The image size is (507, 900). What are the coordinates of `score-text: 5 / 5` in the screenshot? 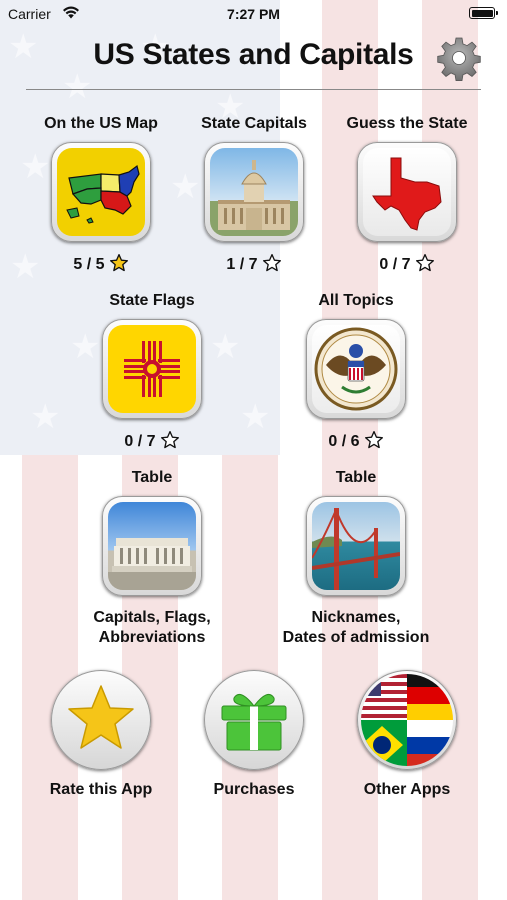 It's located at (89, 264).